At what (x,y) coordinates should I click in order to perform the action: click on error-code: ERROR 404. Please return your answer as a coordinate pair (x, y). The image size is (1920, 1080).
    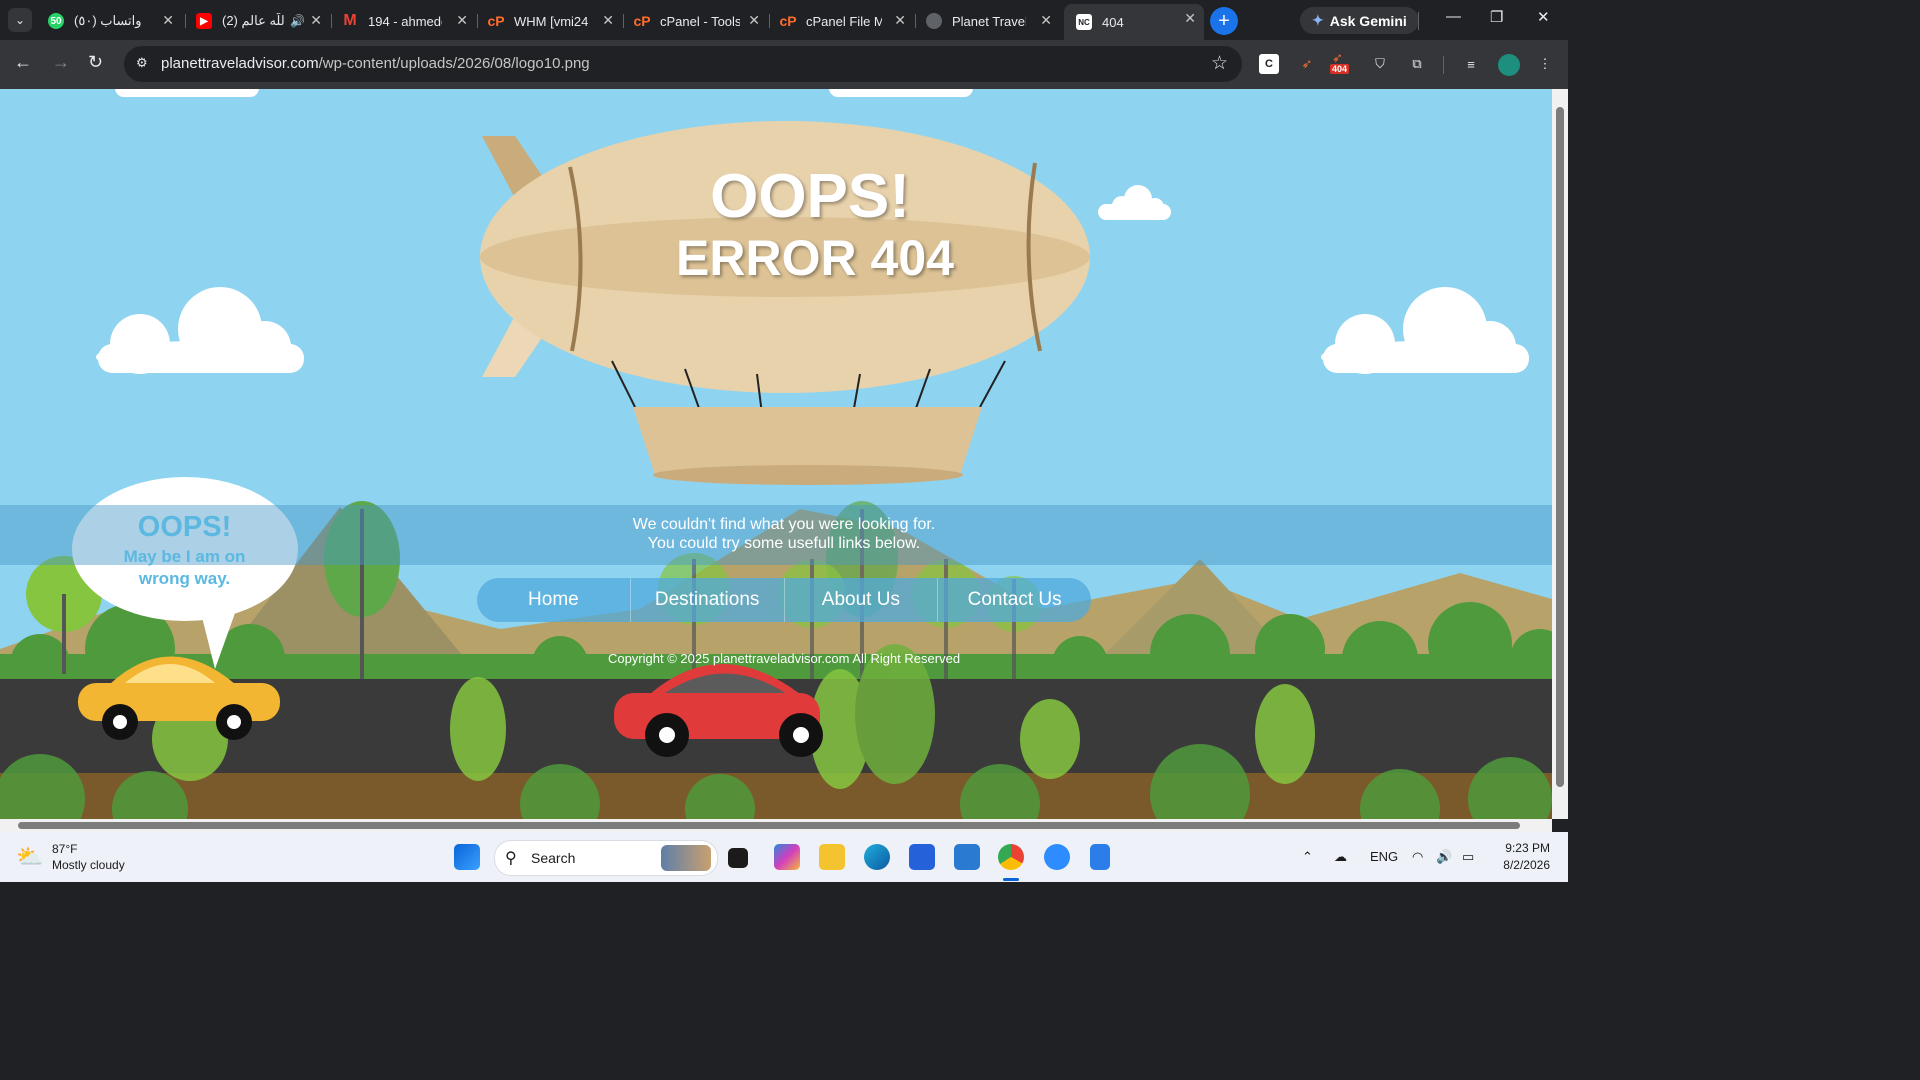
    Looking at the image, I should click on (815, 258).